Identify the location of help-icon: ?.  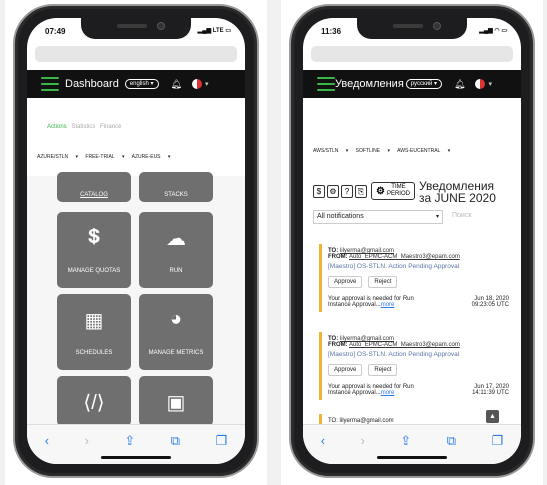
(347, 191).